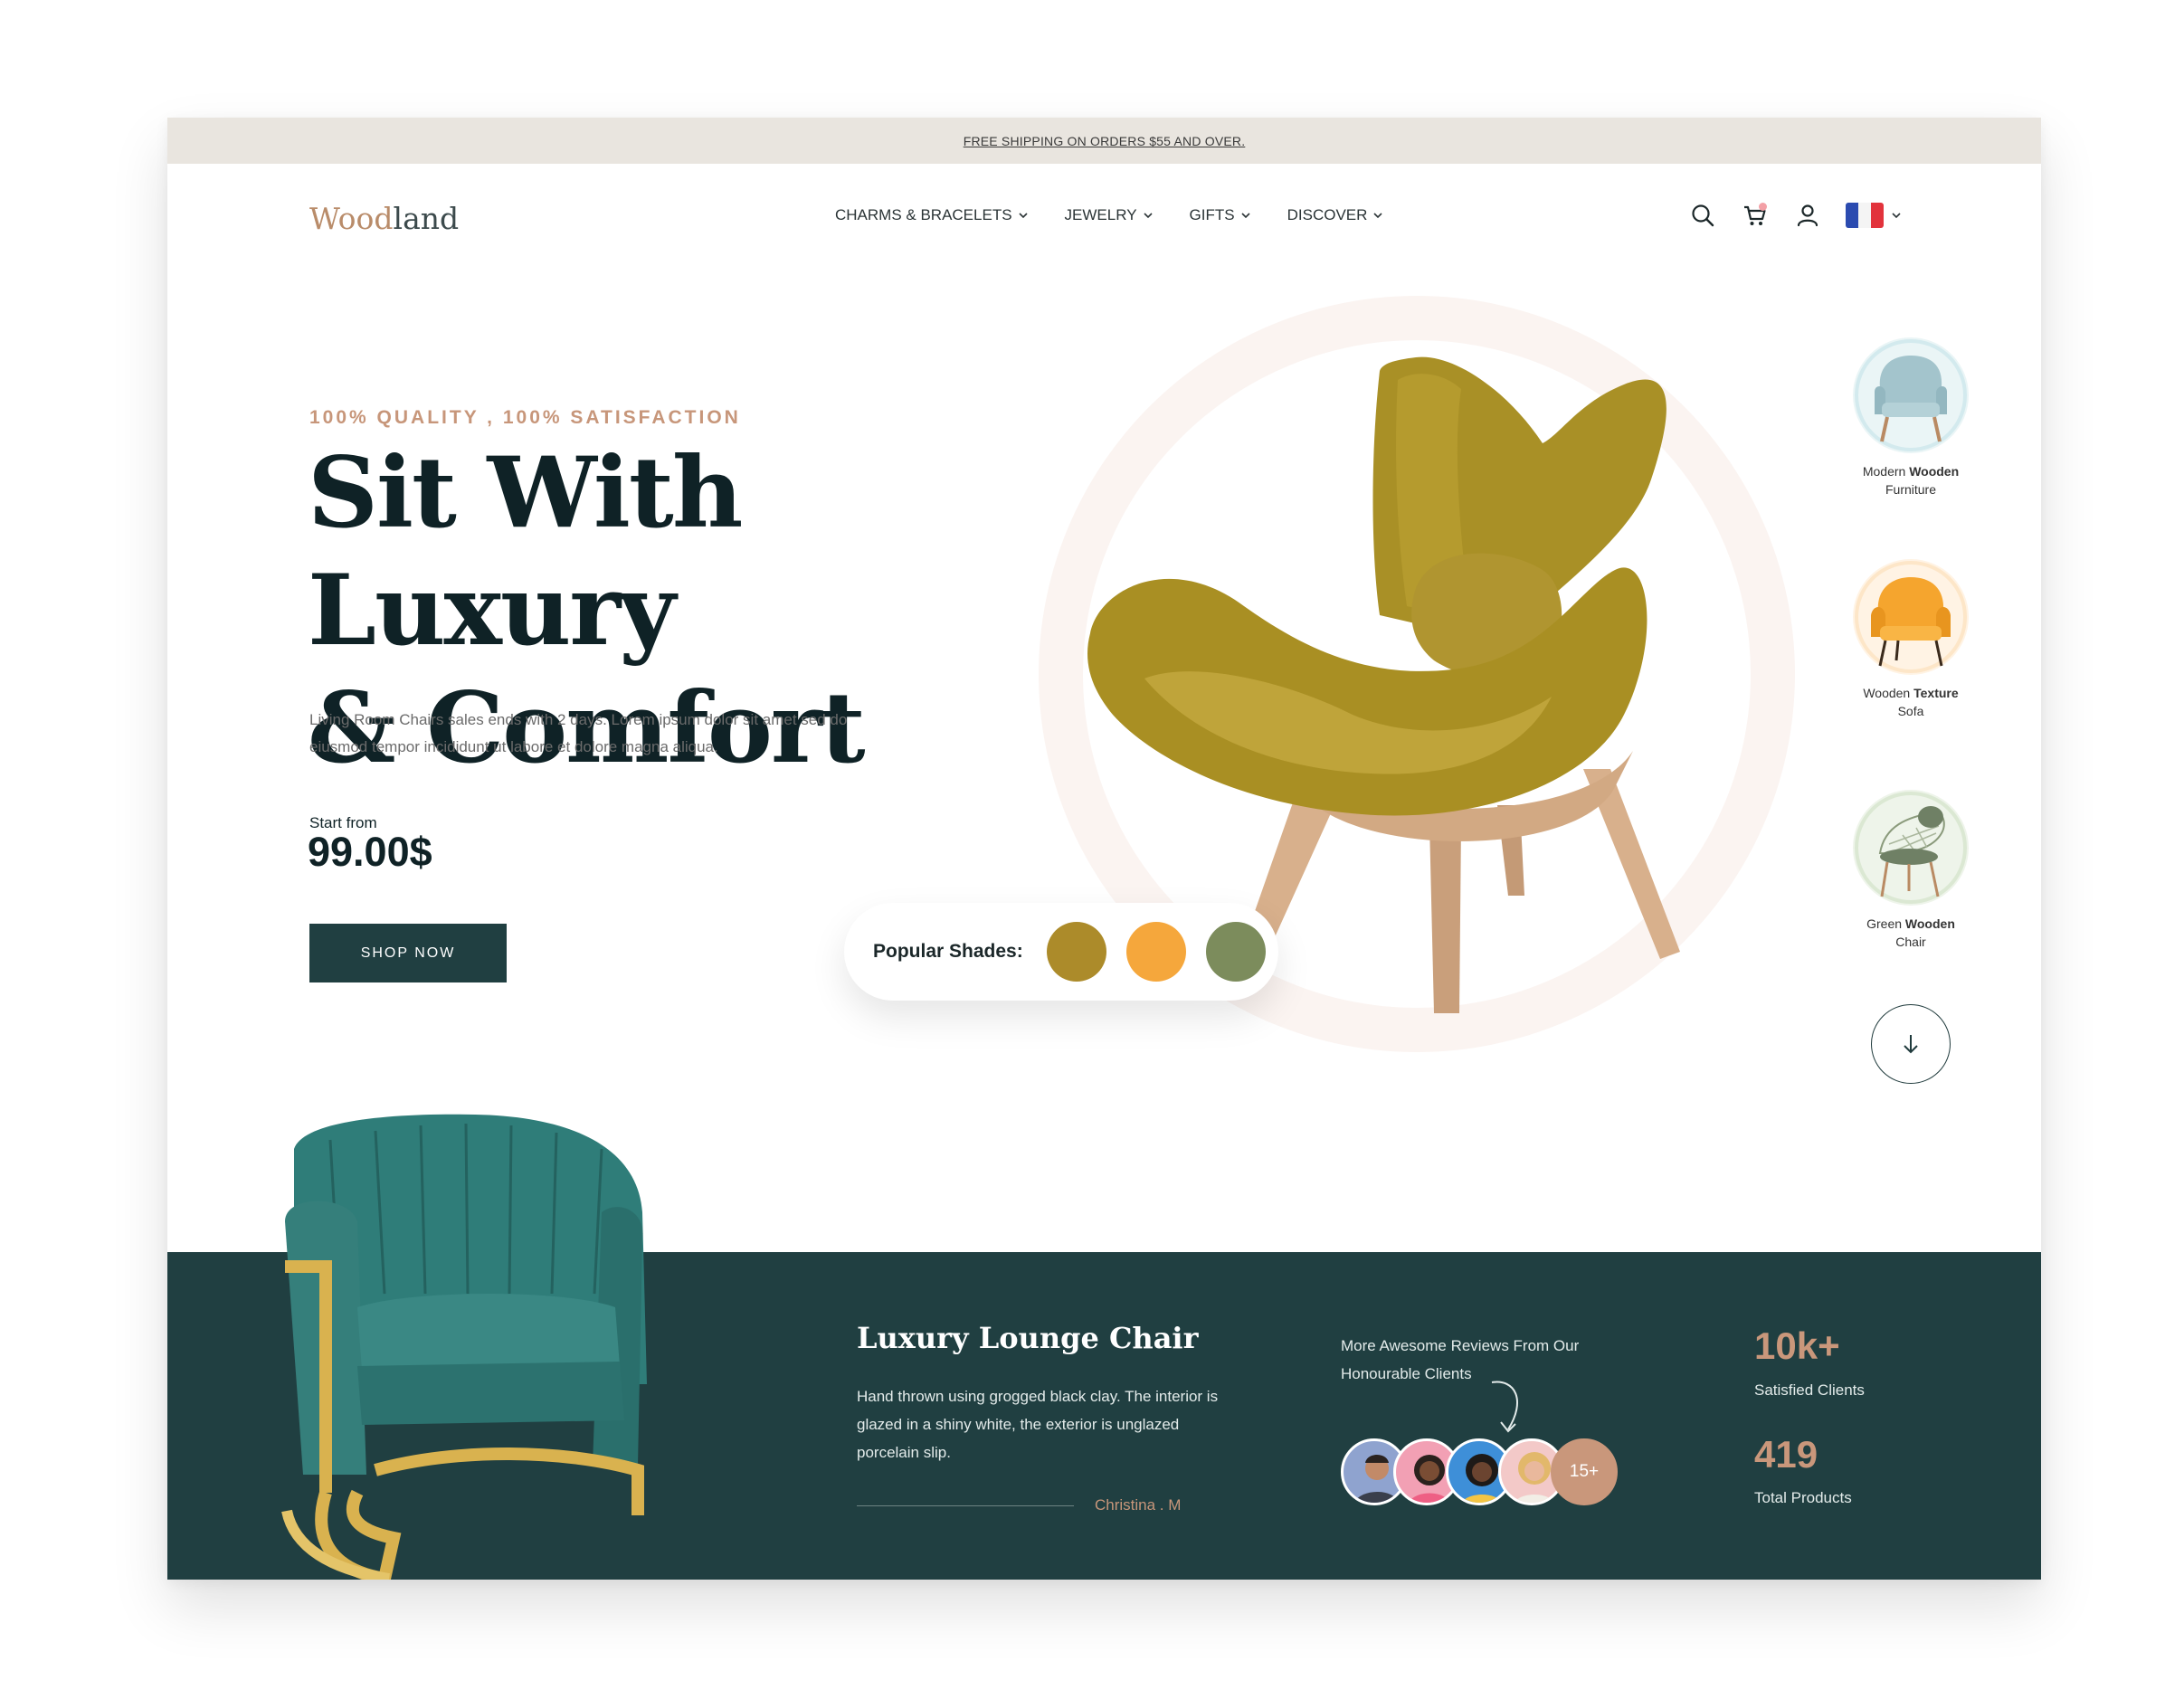  Describe the element at coordinates (1479, 1471) in the screenshot. I see `review-avatars: 15+` at that location.